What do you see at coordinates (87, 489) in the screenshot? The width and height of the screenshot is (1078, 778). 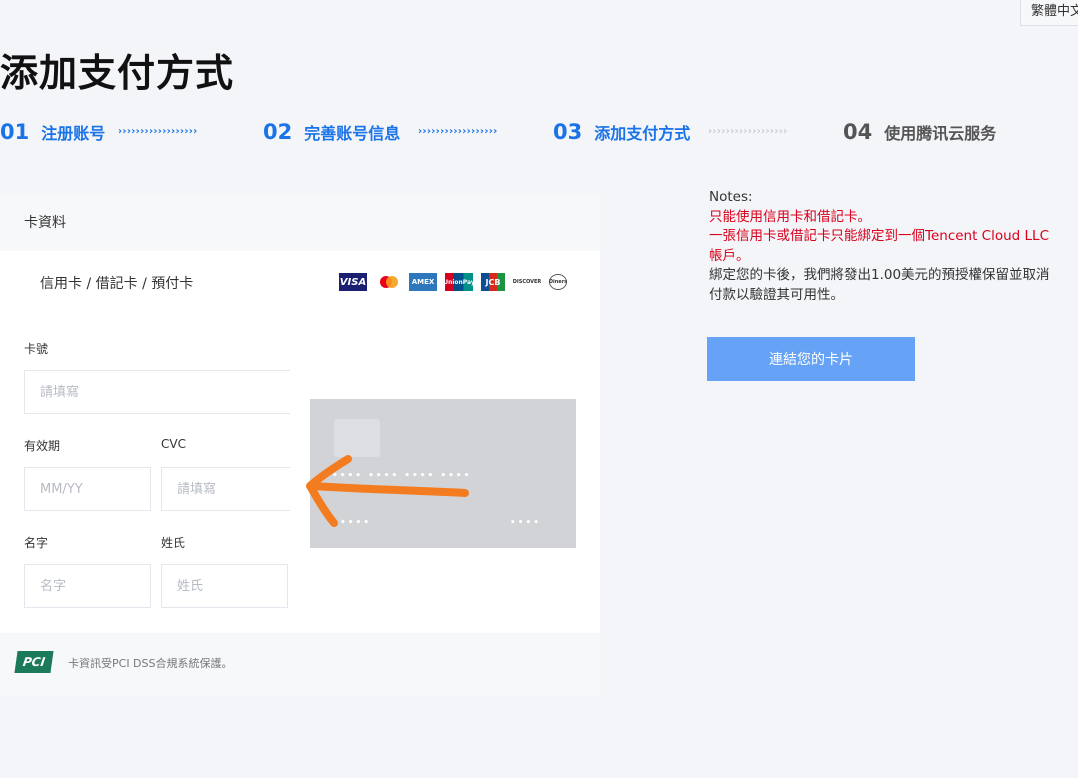 I see `expiry-input` at bounding box center [87, 489].